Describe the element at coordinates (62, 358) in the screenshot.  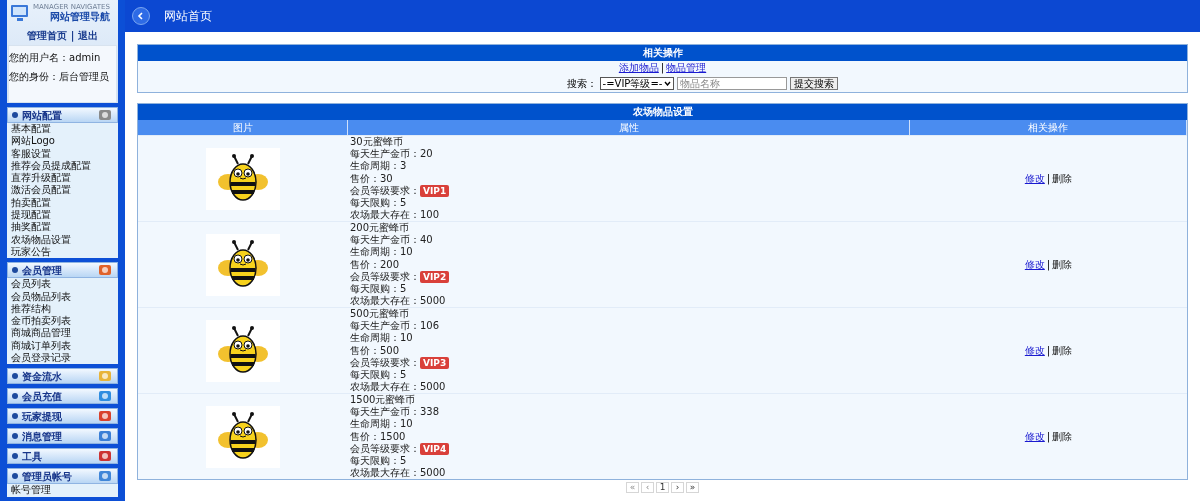
I see `sidebar-item: 会员登录记录` at that location.